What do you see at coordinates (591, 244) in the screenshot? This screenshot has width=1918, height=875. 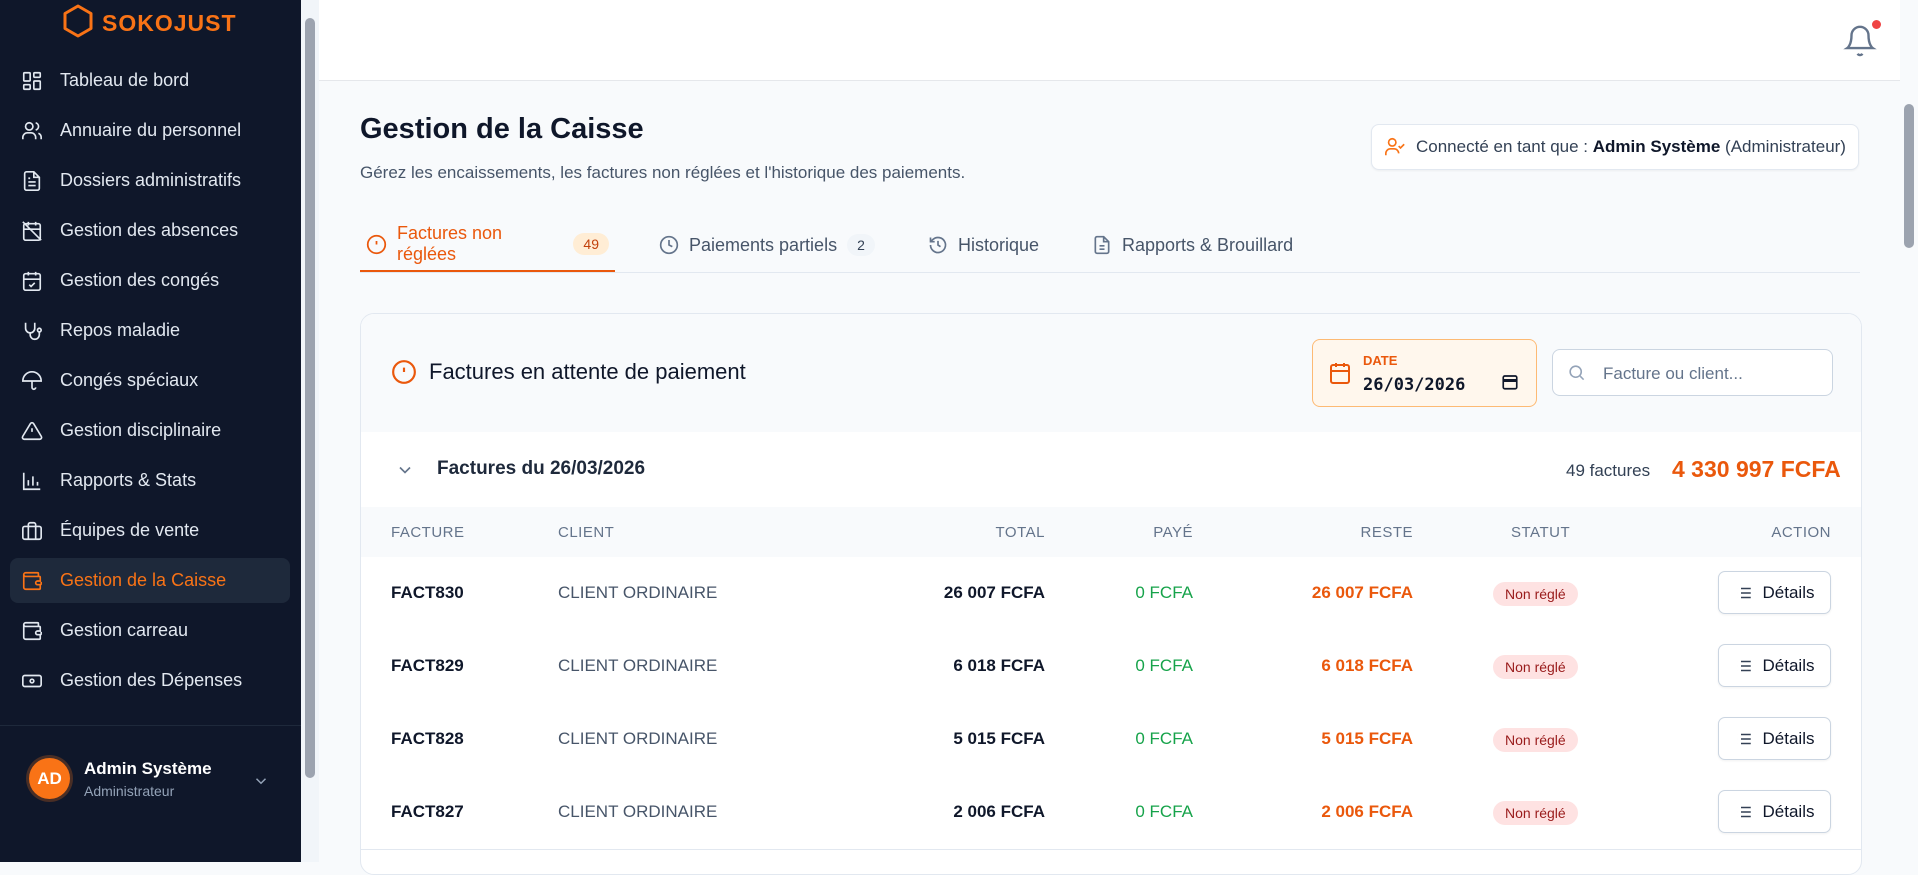 I see `tab-badge: 49` at bounding box center [591, 244].